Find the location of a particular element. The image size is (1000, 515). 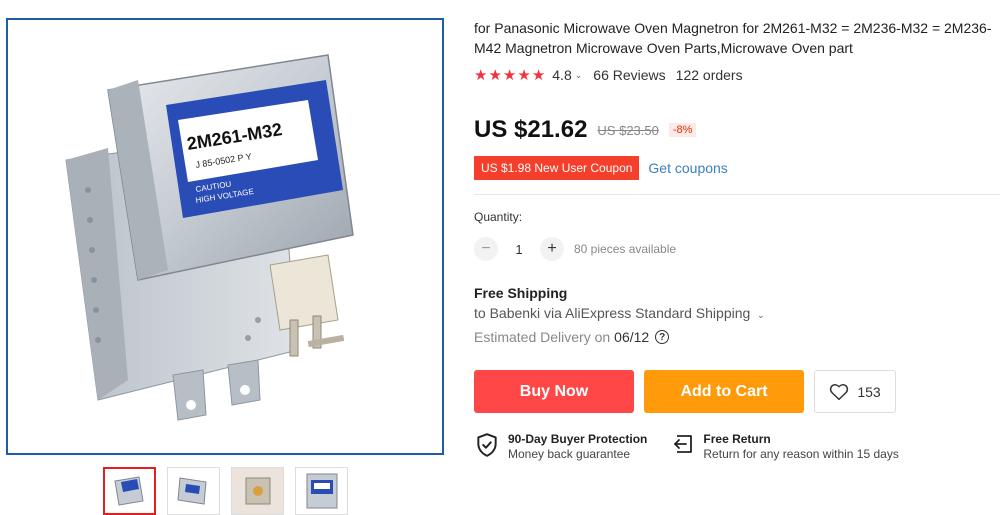

wishlist-count: 153 is located at coordinates (869, 391).